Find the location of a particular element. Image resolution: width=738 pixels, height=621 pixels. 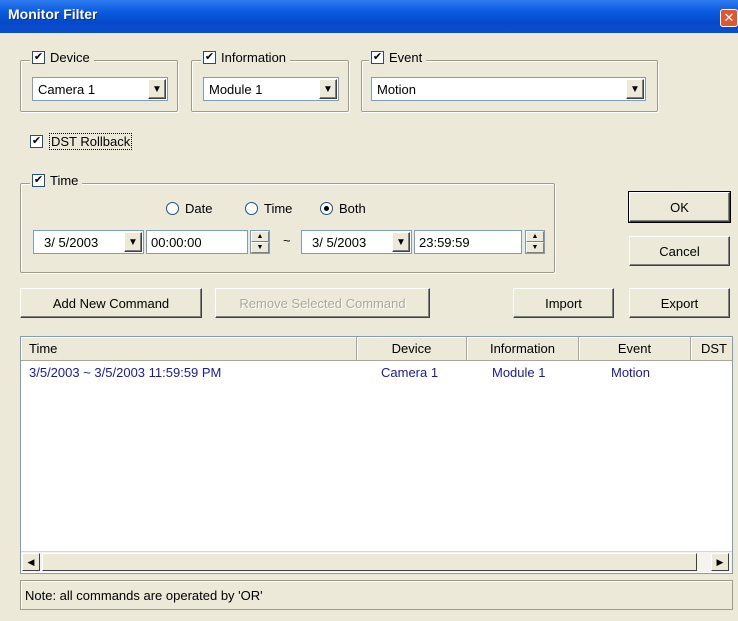

start-time-field: 00:00:00 is located at coordinates (197, 242).